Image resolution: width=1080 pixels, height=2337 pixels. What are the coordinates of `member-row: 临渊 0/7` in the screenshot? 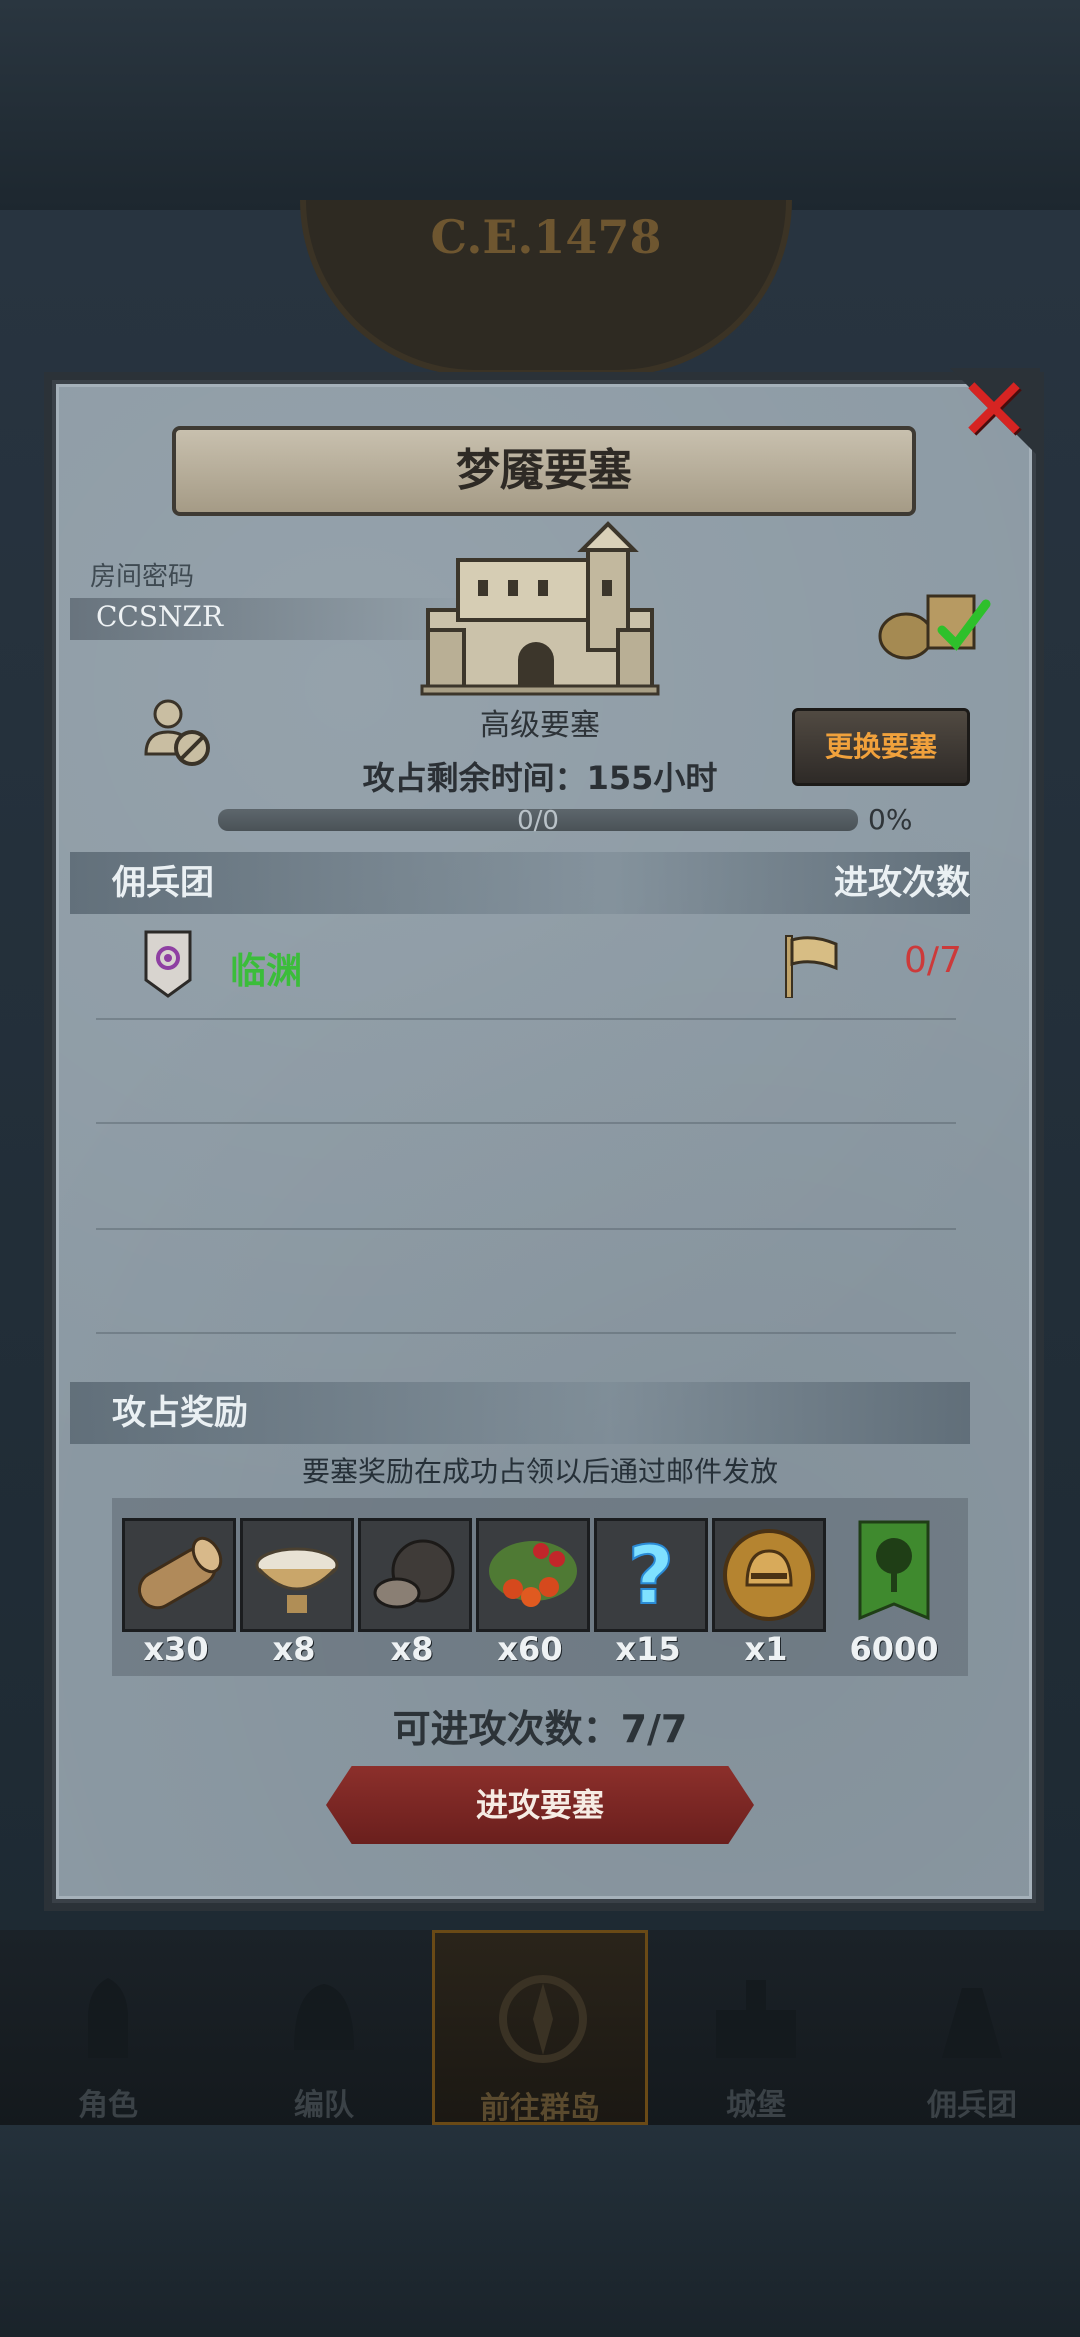 It's located at (520, 970).